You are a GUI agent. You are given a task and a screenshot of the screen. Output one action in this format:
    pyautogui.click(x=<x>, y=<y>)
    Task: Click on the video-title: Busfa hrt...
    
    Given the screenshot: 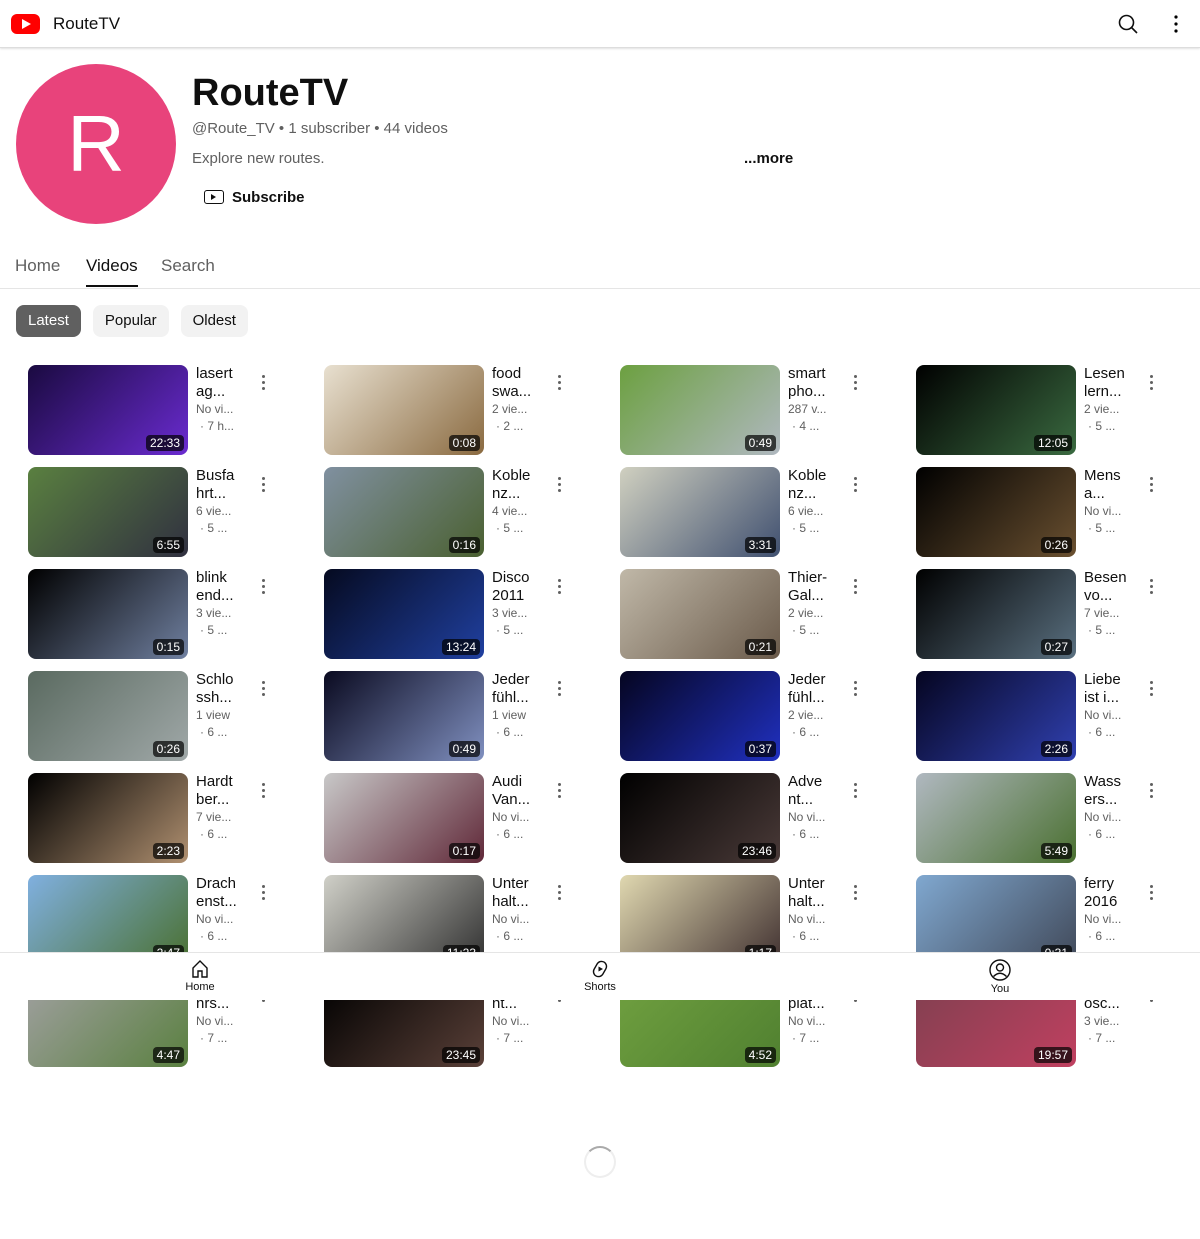 What is the action you would take?
    pyautogui.click(x=226, y=485)
    